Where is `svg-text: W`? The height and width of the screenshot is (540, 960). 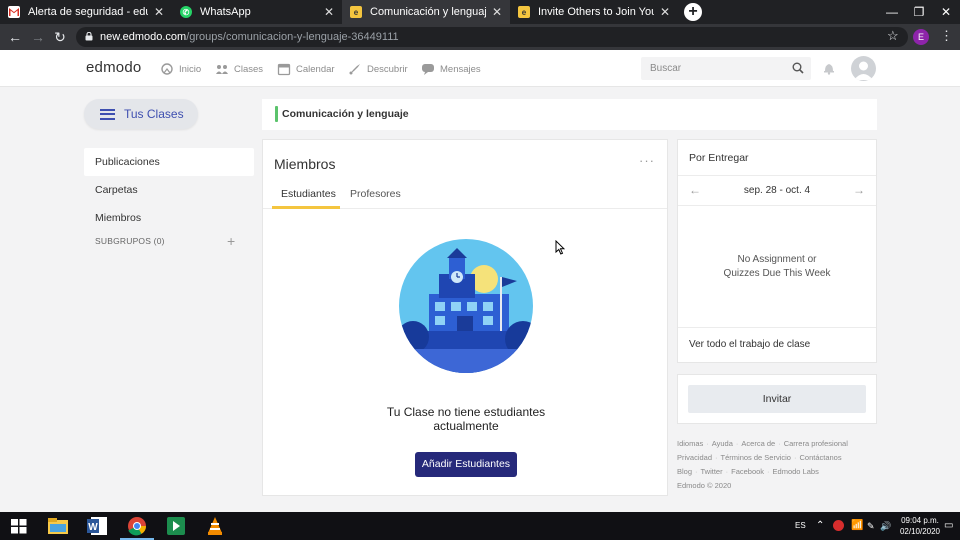
svg-text: W is located at coordinates (93, 527).